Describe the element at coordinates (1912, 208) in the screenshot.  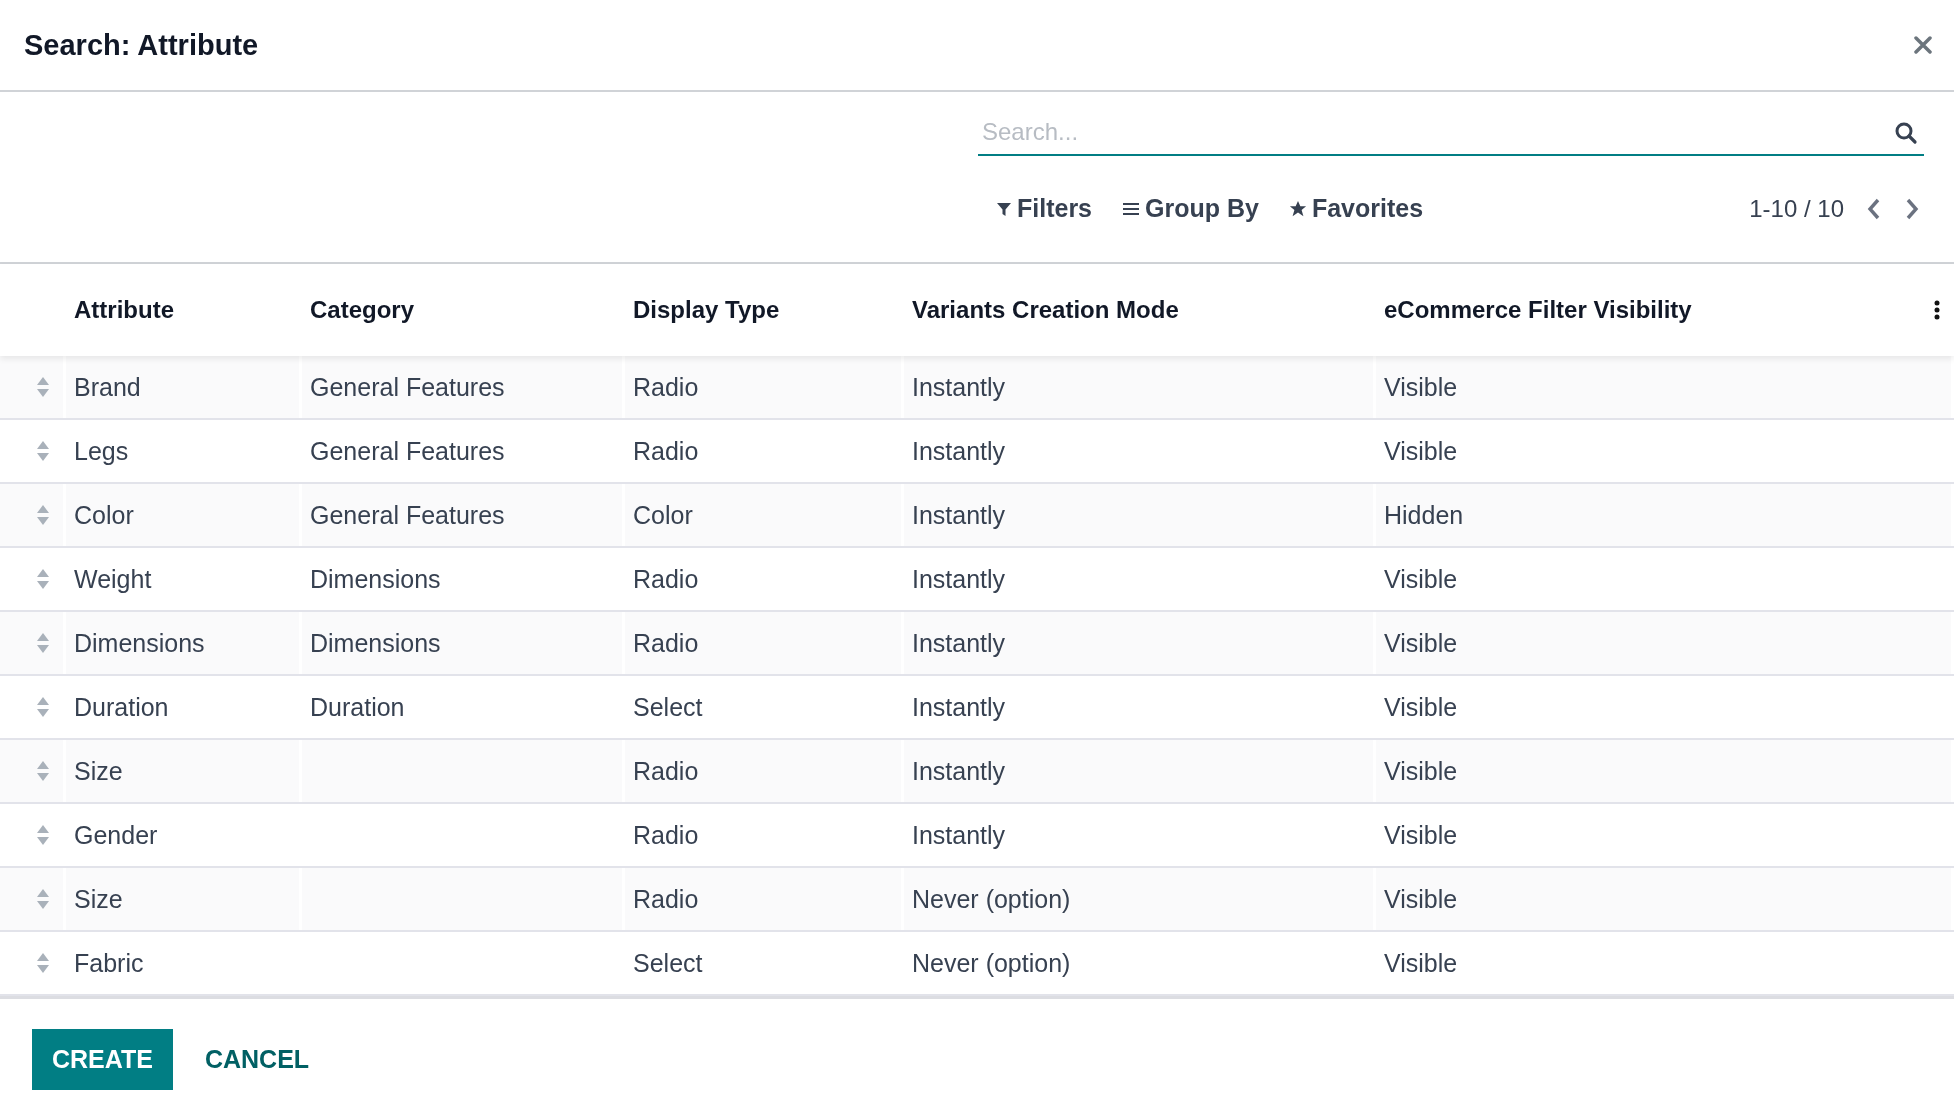
I see `next-icon` at that location.